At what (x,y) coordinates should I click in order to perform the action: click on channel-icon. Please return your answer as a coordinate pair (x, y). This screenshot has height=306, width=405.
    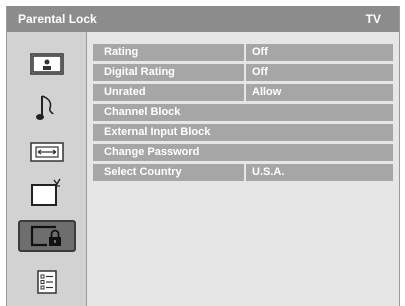
    Looking at the image, I should click on (46, 192).